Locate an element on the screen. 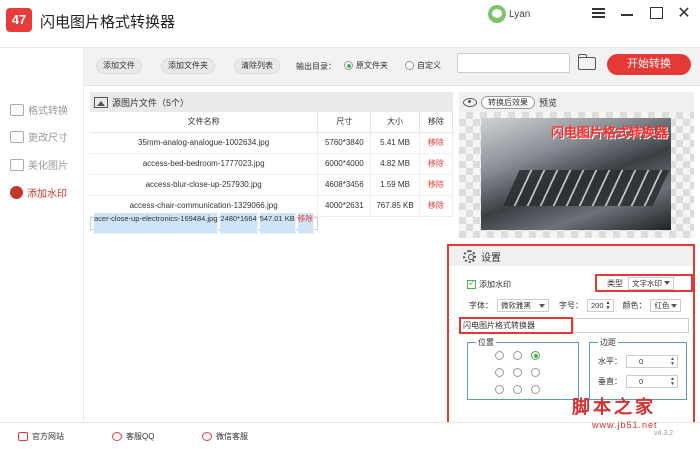  file-size: 547.01 KB is located at coordinates (277, 223).